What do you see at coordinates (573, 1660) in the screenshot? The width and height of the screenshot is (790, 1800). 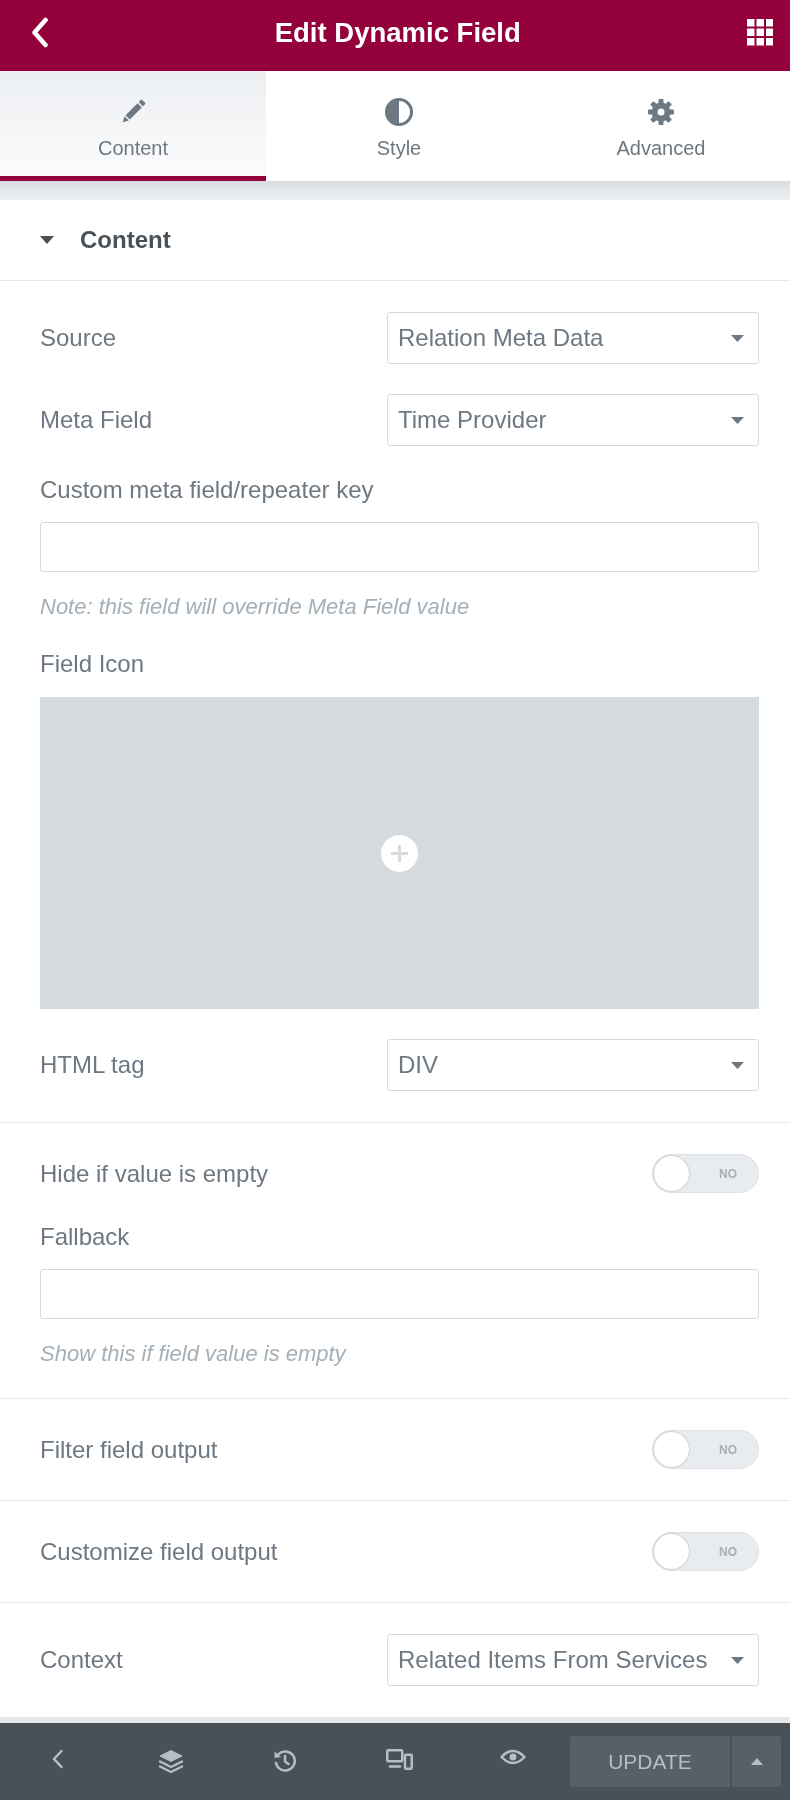 I see `select-field: Related Items From Services` at bounding box center [573, 1660].